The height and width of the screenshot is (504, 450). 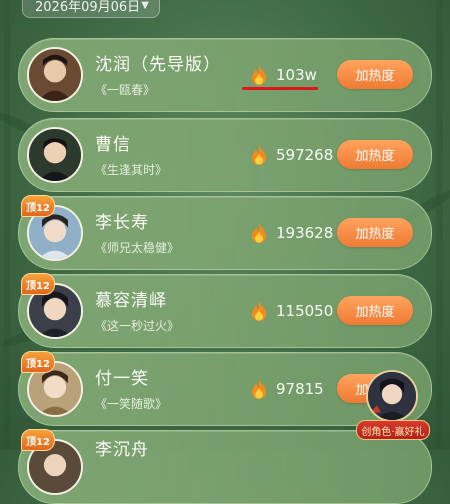 I want to click on heat-number: 193628, so click(x=305, y=233).